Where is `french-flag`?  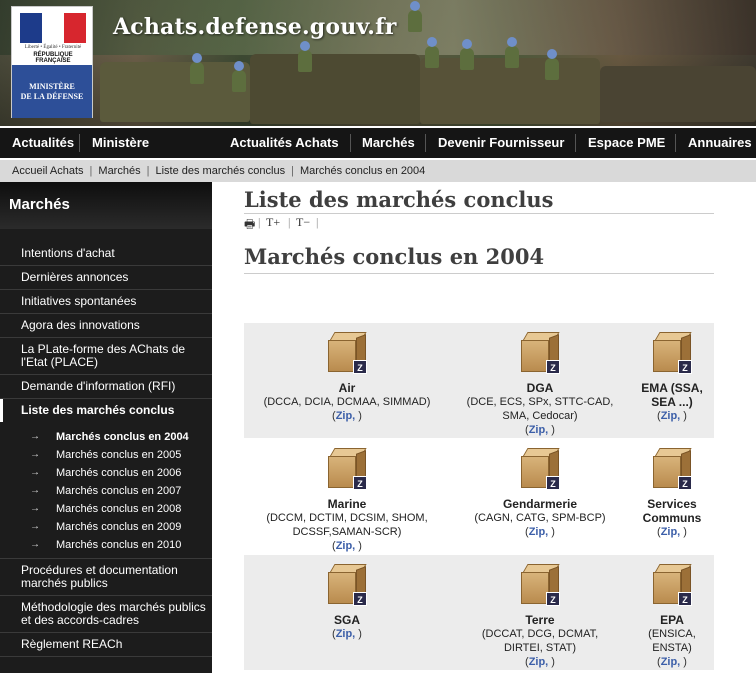
french-flag is located at coordinates (53, 28).